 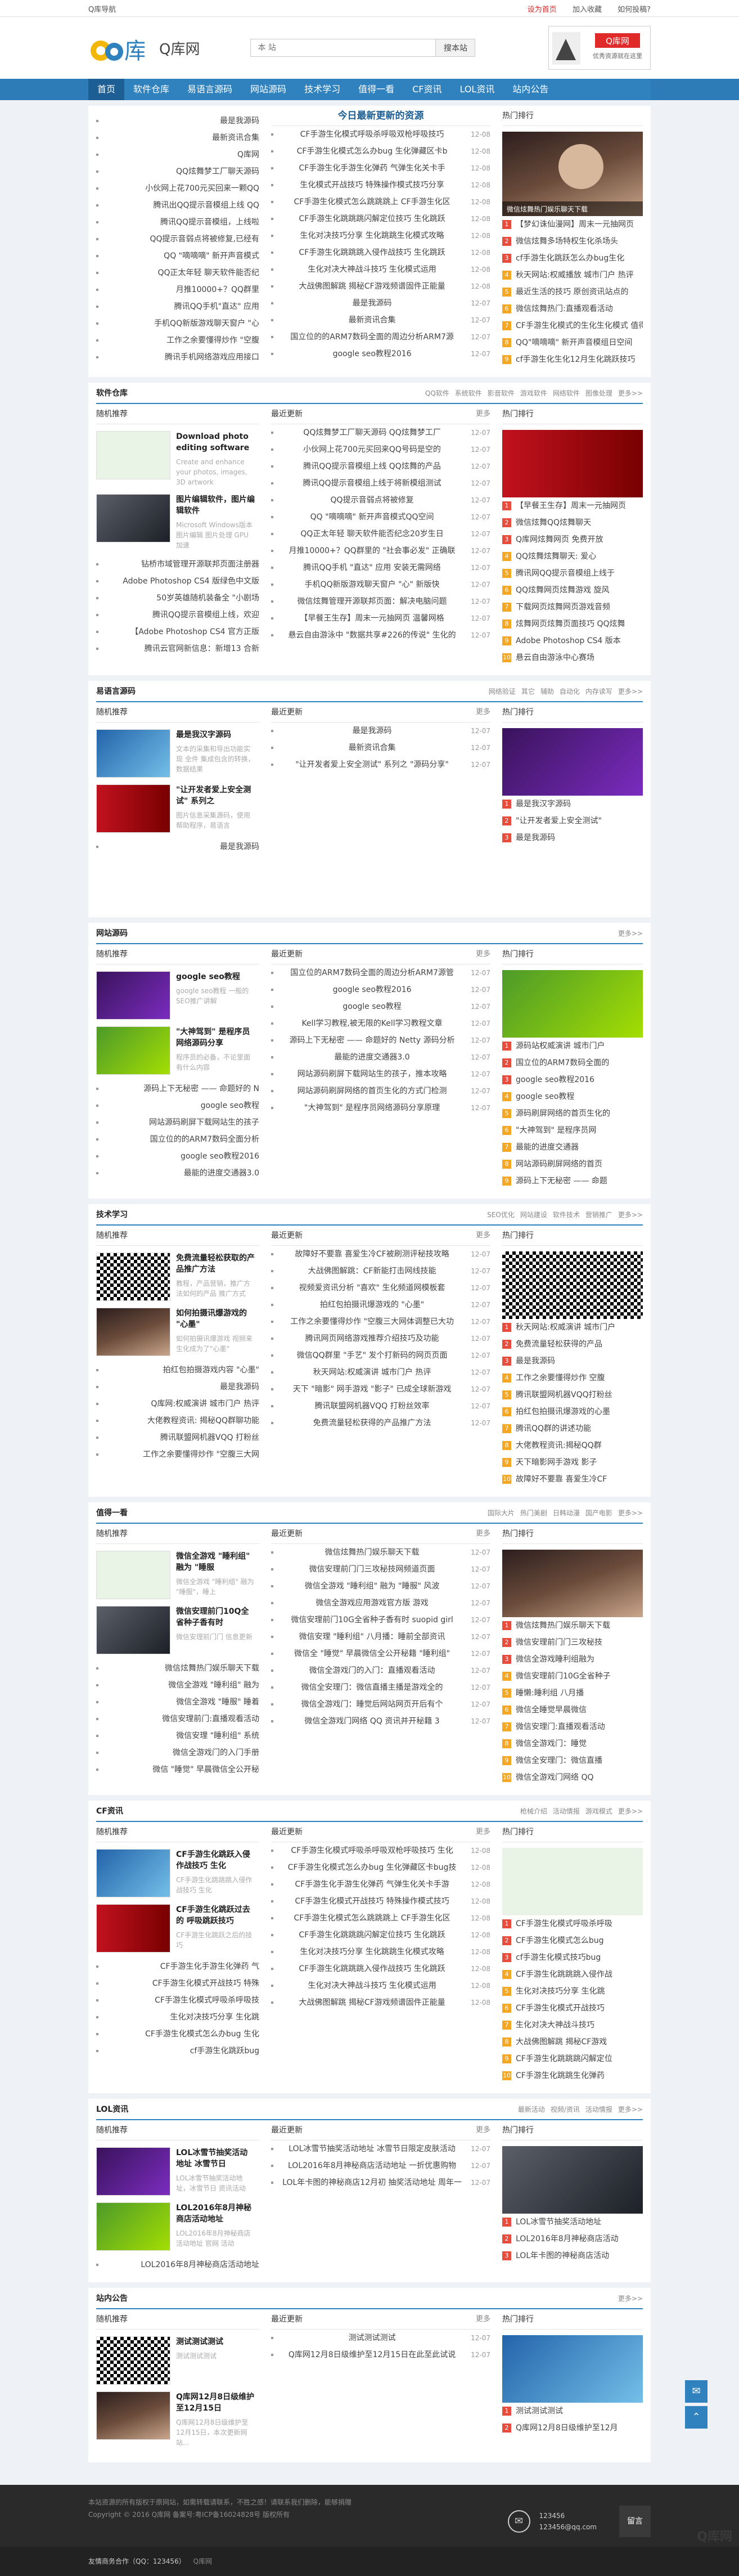 What do you see at coordinates (381, 517) in the screenshot?
I see `list-item: QQ "嘀嘀嘀" 新开声音模式QQ空间 12-07` at bounding box center [381, 517].